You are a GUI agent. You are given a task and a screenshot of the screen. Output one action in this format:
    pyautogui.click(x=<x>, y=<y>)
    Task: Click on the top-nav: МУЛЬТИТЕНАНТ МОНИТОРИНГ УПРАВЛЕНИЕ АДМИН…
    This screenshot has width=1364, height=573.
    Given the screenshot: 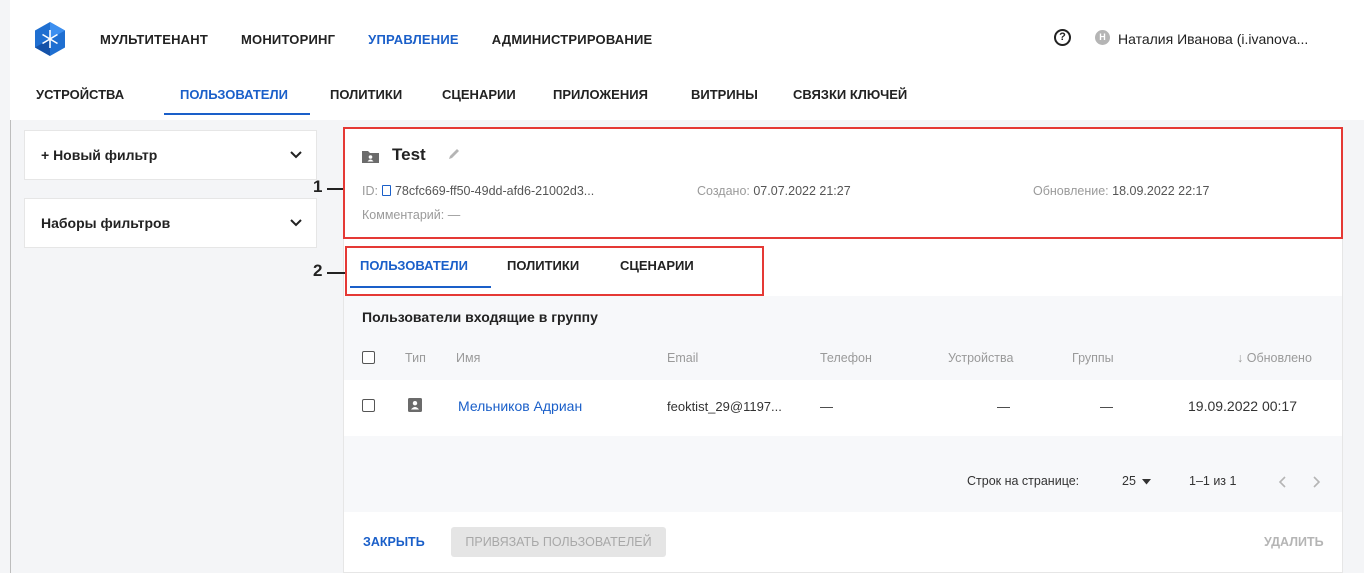 What is the action you would take?
    pyautogui.click(x=392, y=39)
    